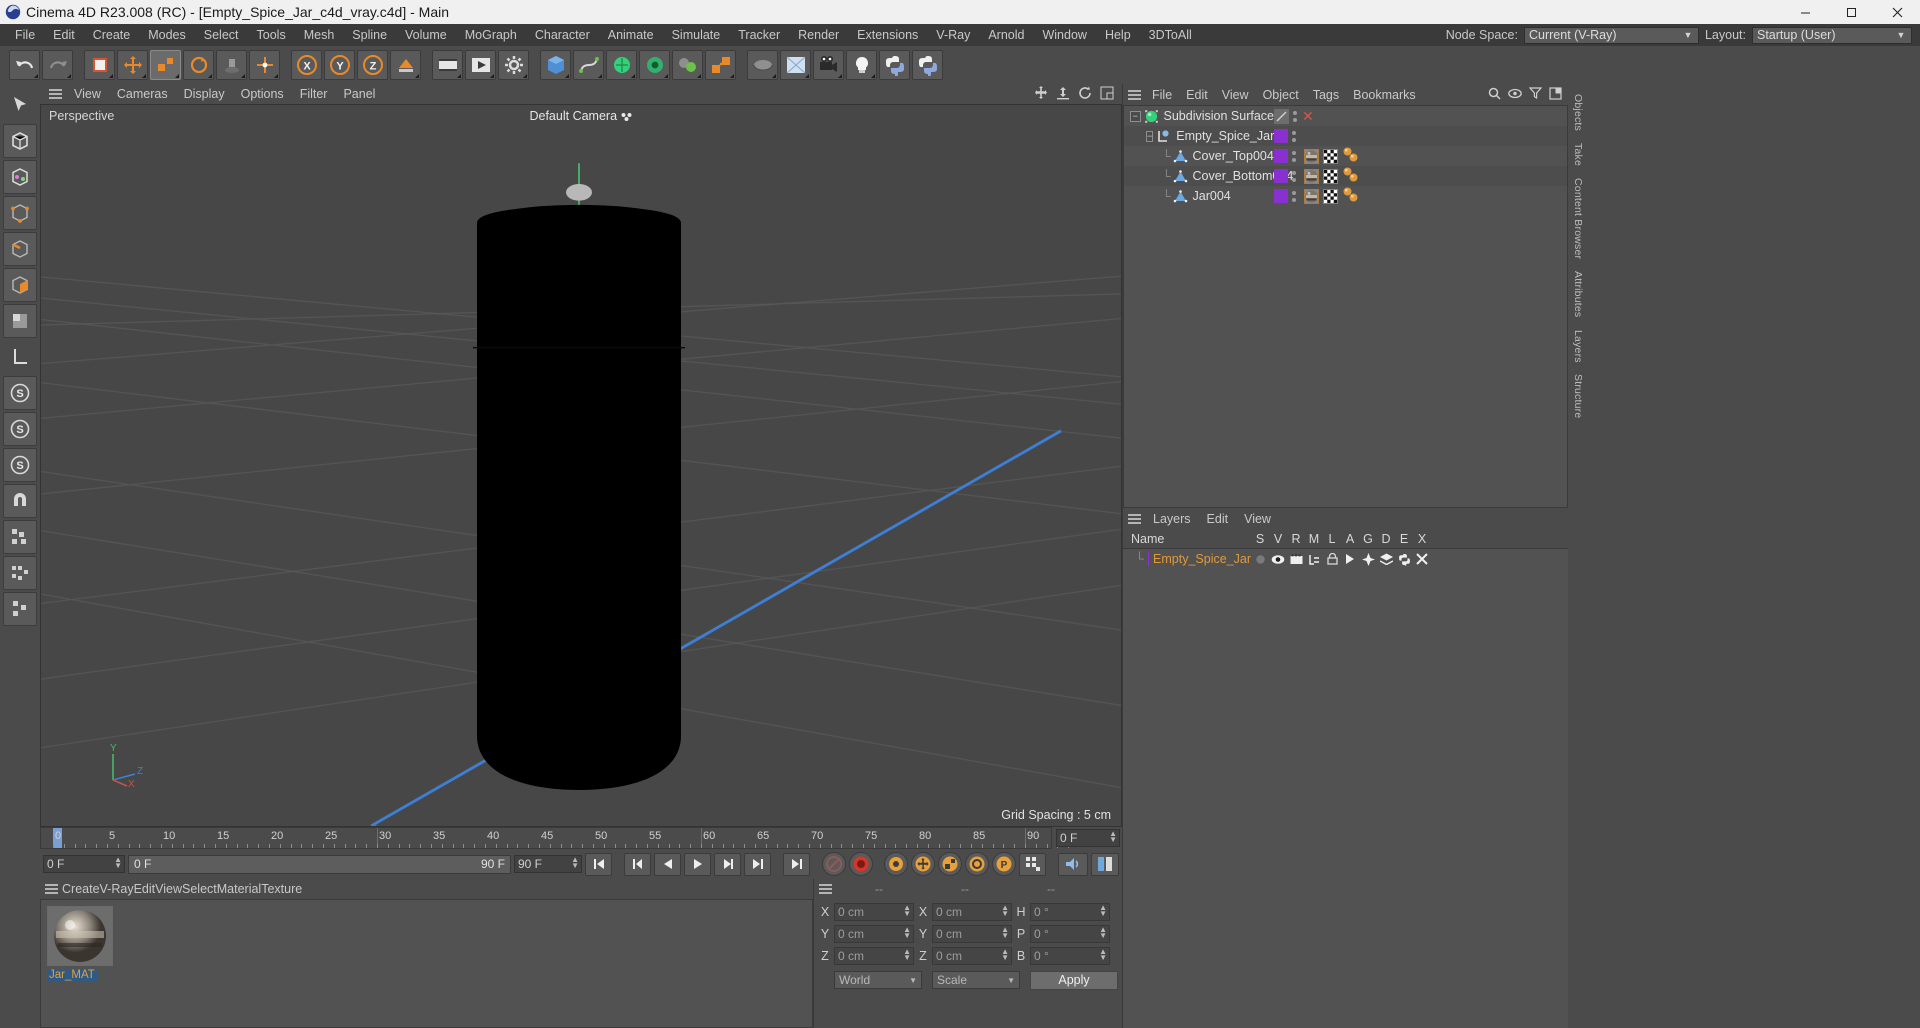  I want to click on play-sound-button, so click(1073, 864).